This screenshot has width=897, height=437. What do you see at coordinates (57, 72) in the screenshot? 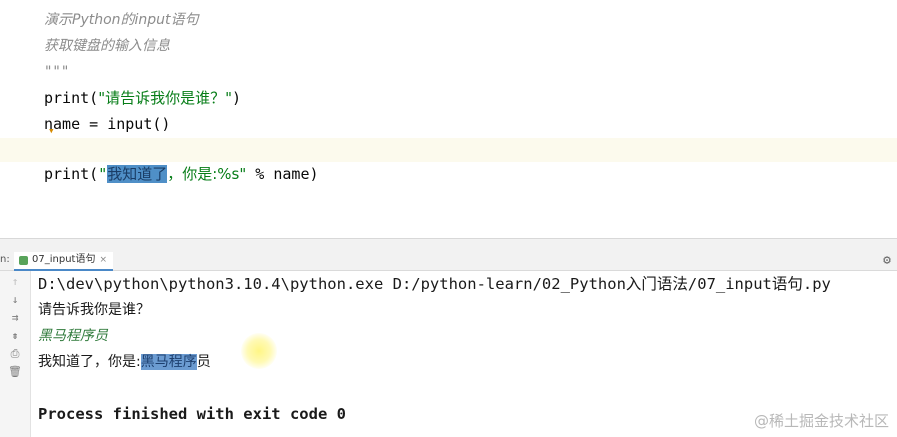
I see `docstring-close: """` at bounding box center [57, 72].